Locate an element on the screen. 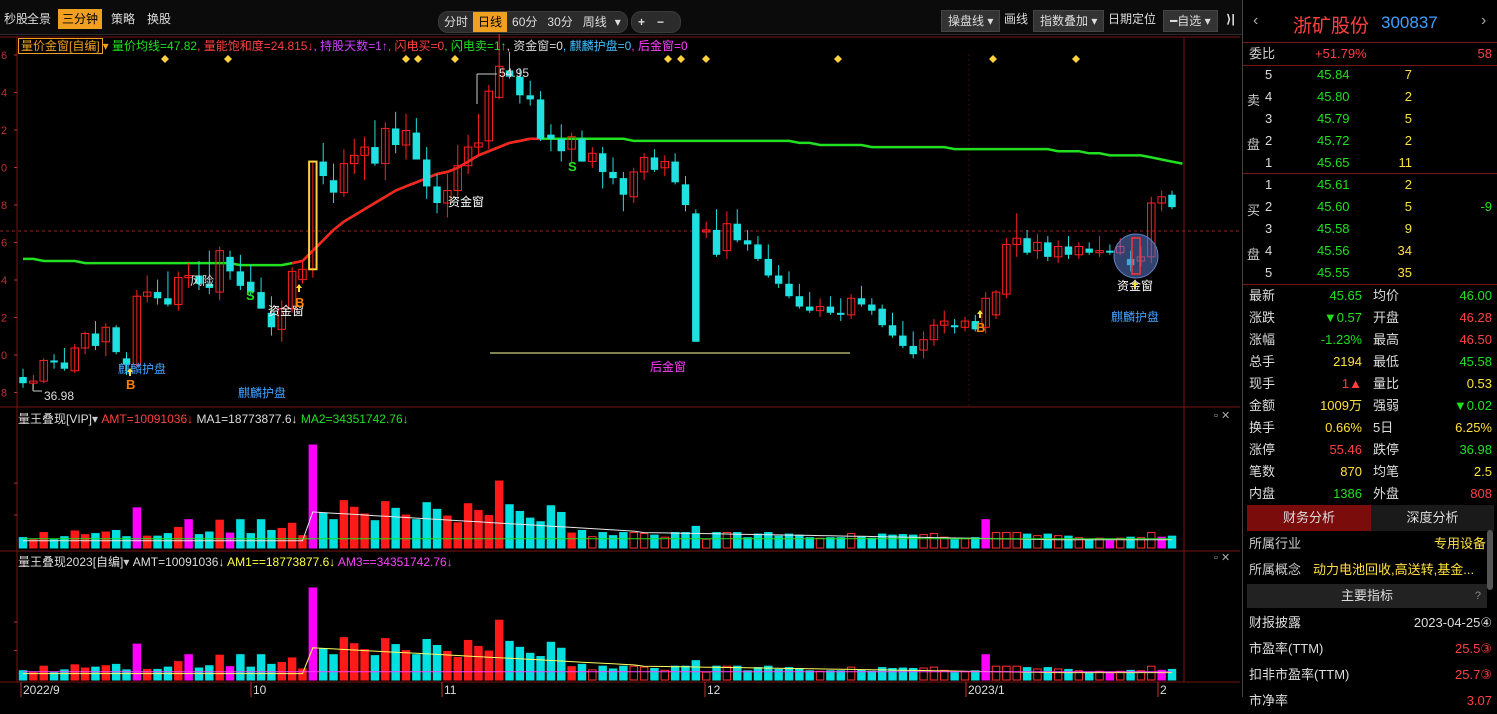  panel-scrollbar is located at coordinates (1490, 560).